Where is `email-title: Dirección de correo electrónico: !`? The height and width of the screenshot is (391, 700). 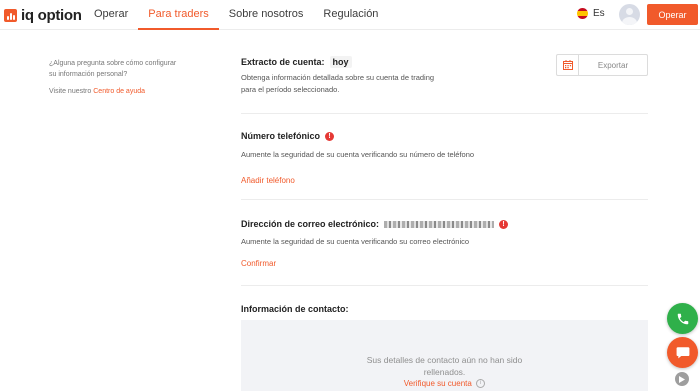 email-title: Dirección de correo electrónico: ! is located at coordinates (375, 224).